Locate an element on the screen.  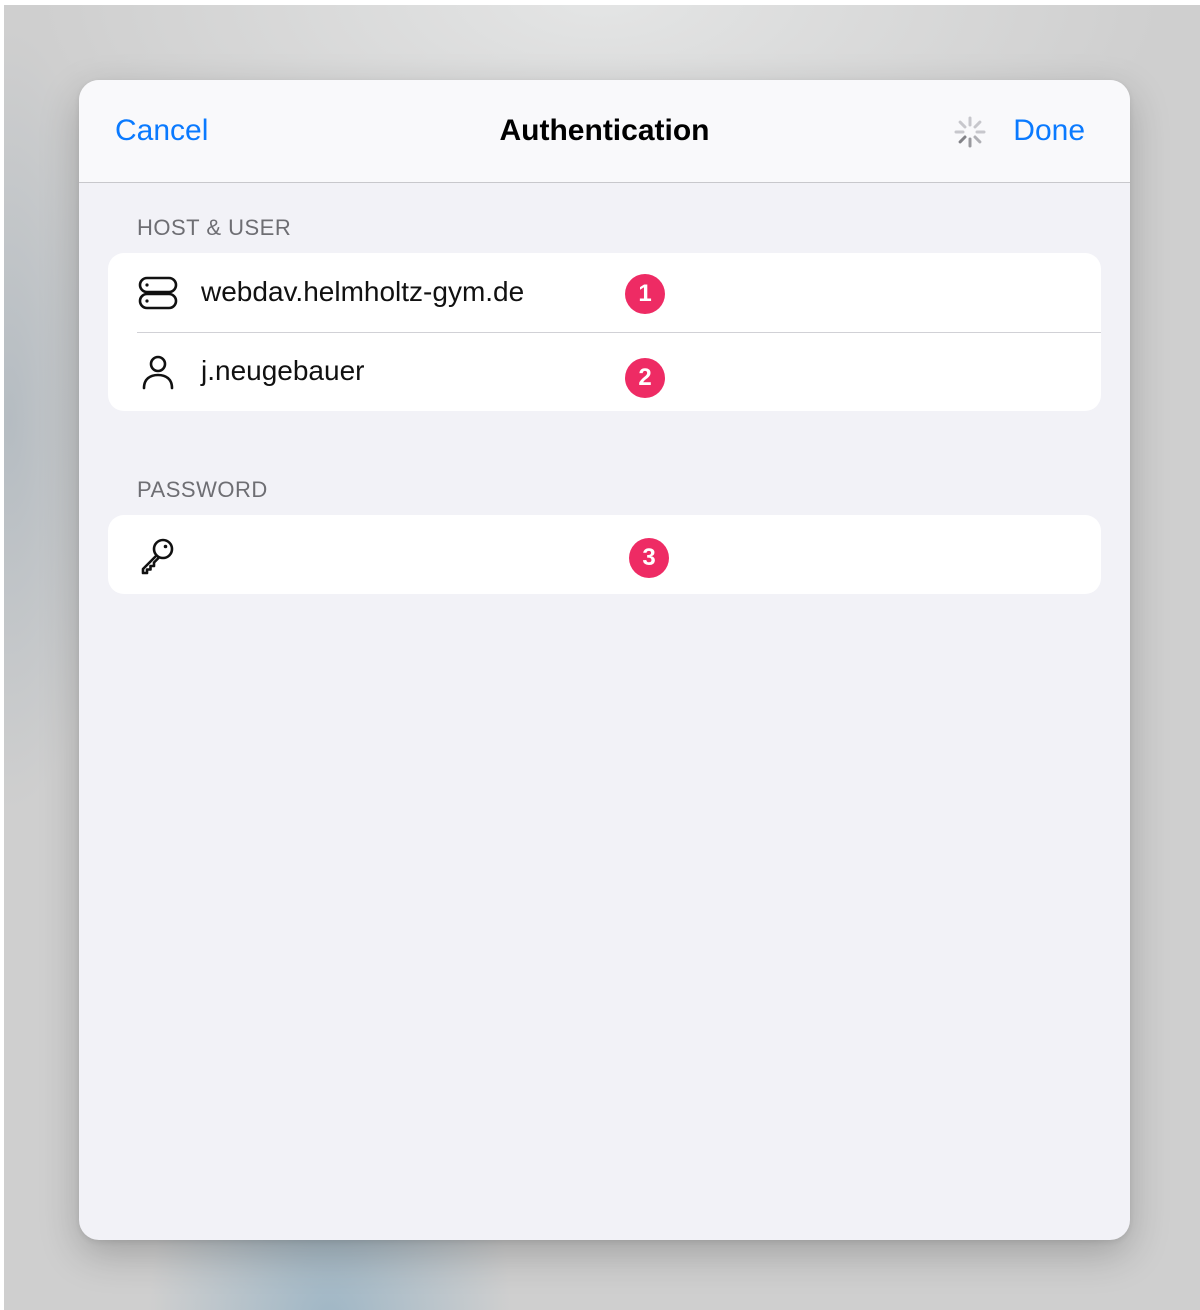
screen-edge-left is located at coordinates (2, 655).